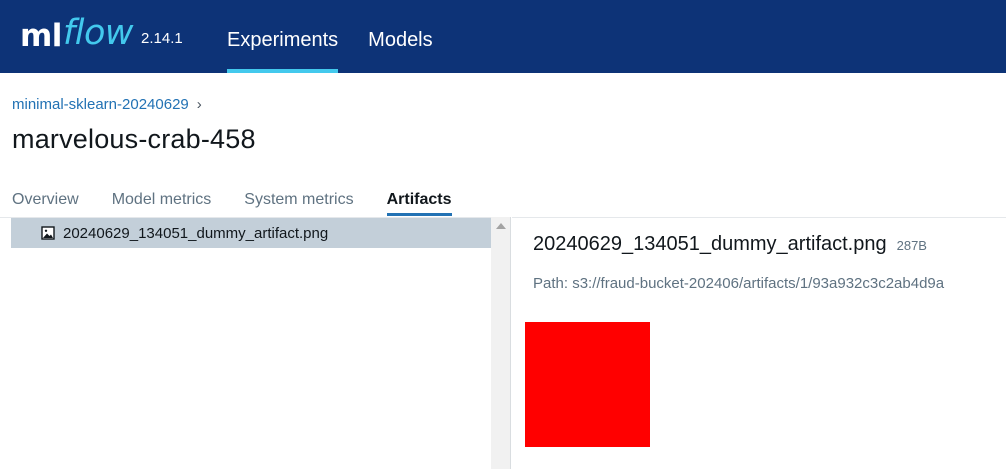 This screenshot has height=469, width=1006. What do you see at coordinates (98, 33) in the screenshot?
I see `logo-flow-text: flow` at bounding box center [98, 33].